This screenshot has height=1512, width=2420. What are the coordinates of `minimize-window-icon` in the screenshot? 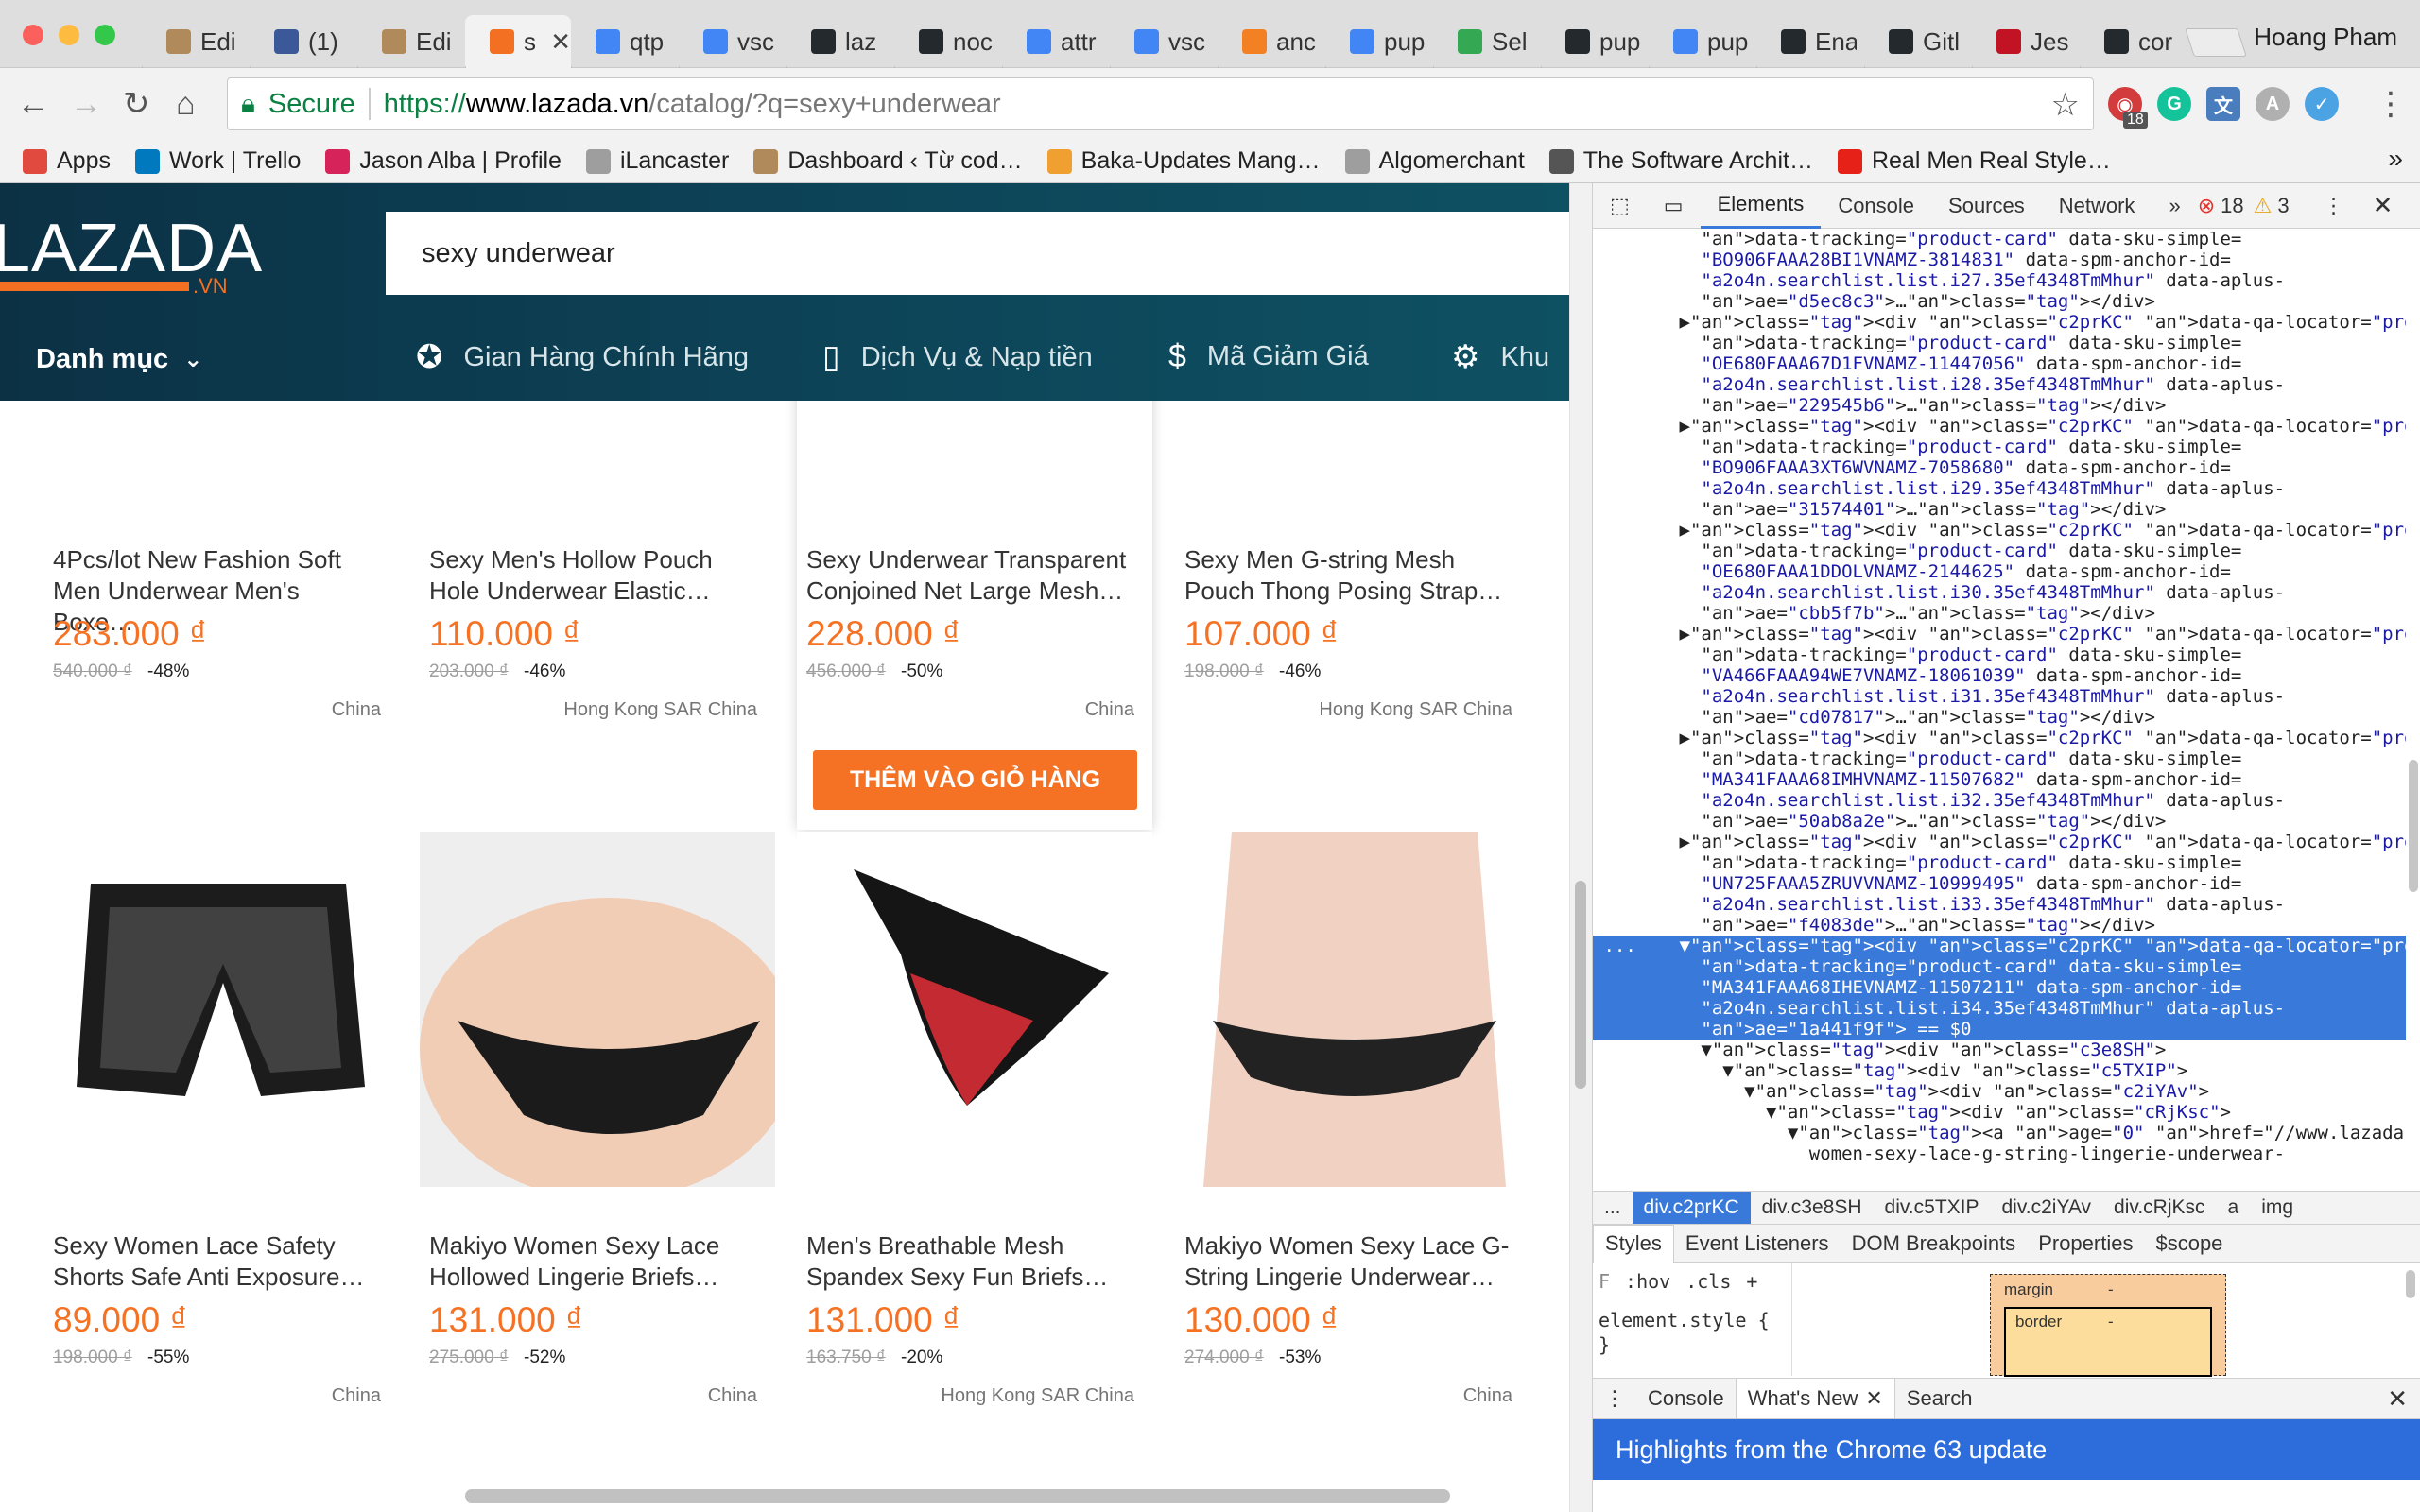 It's located at (69, 35).